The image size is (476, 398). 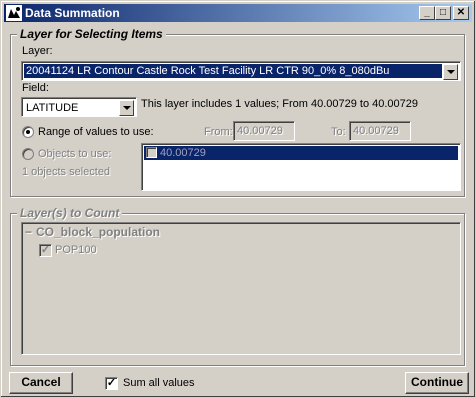 I want to click on range-label: Range of values to use:, so click(x=96, y=132).